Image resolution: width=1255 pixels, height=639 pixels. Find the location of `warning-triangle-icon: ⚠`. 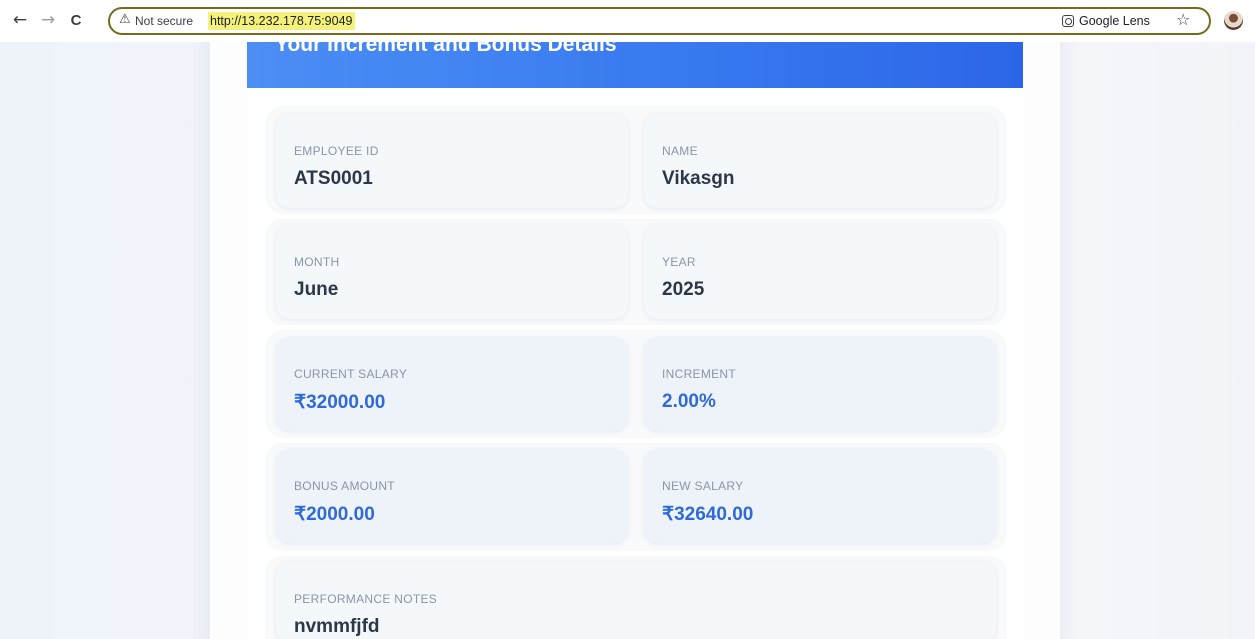

warning-triangle-icon: ⚠ is located at coordinates (125, 19).